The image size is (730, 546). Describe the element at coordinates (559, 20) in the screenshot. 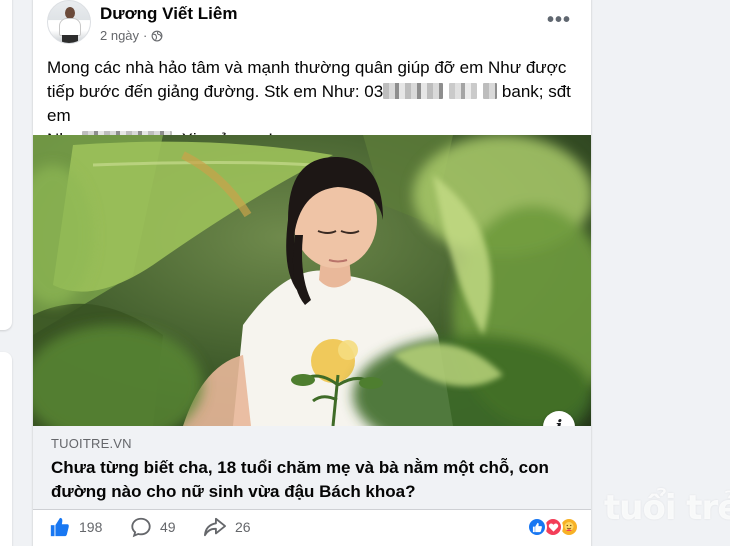

I see `more-options-button: •••` at that location.